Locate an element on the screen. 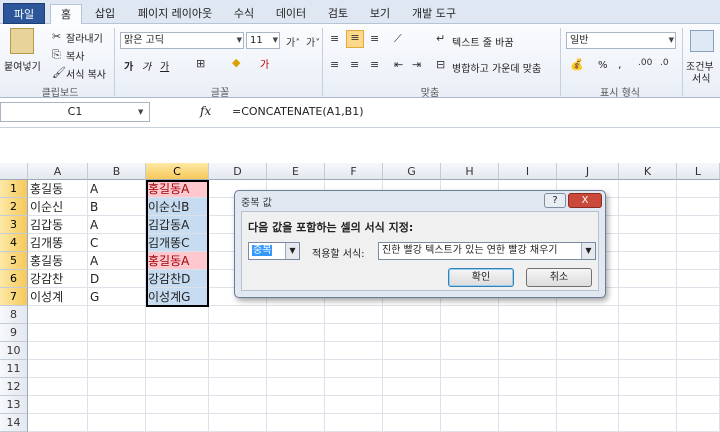  cell: 홍길동A is located at coordinates (177, 261).